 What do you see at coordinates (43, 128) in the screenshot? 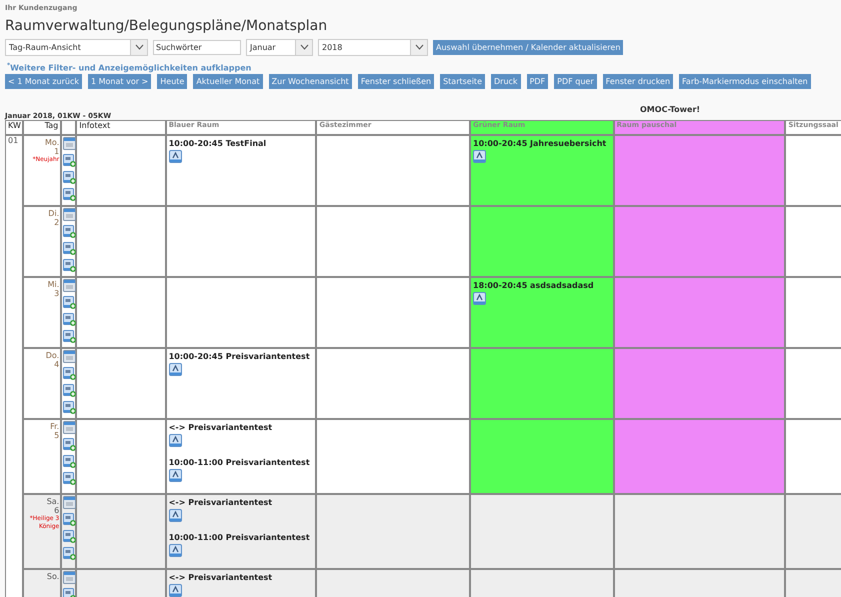
I see `column-header: Tag` at bounding box center [43, 128].